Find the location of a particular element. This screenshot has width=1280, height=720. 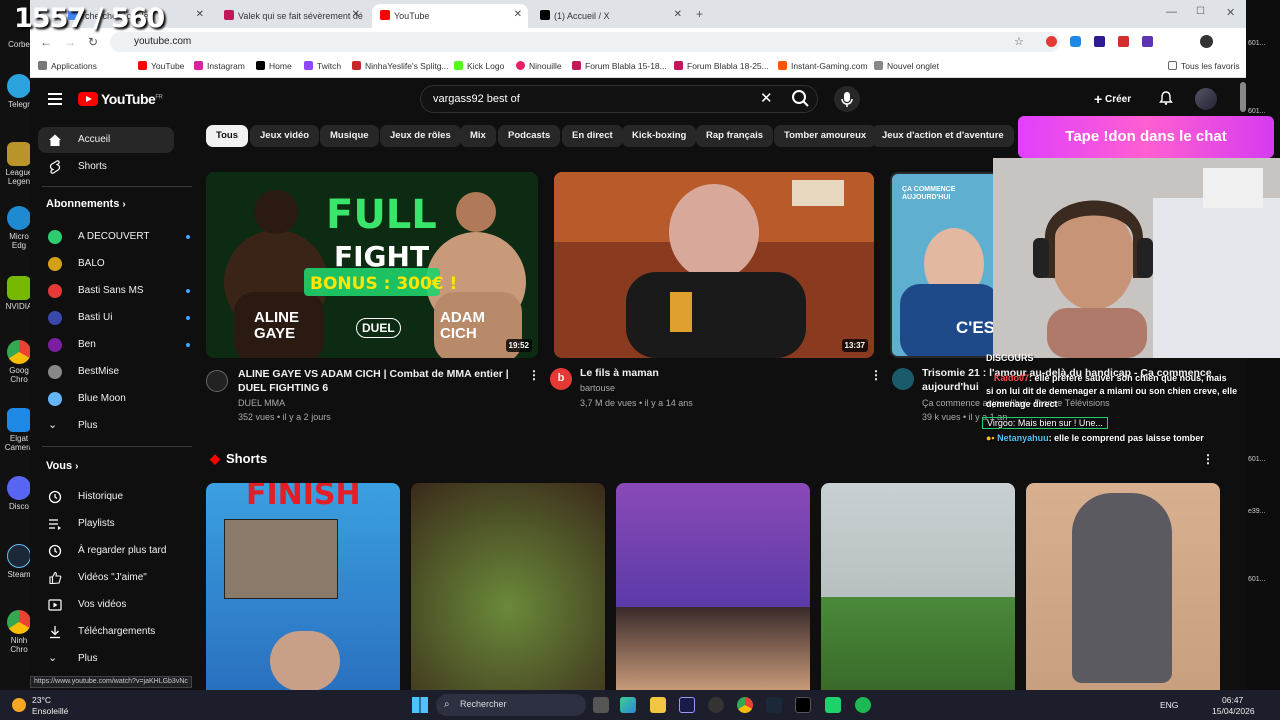

sidebar-channel: Basti Sans MS is located at coordinates (114, 291).